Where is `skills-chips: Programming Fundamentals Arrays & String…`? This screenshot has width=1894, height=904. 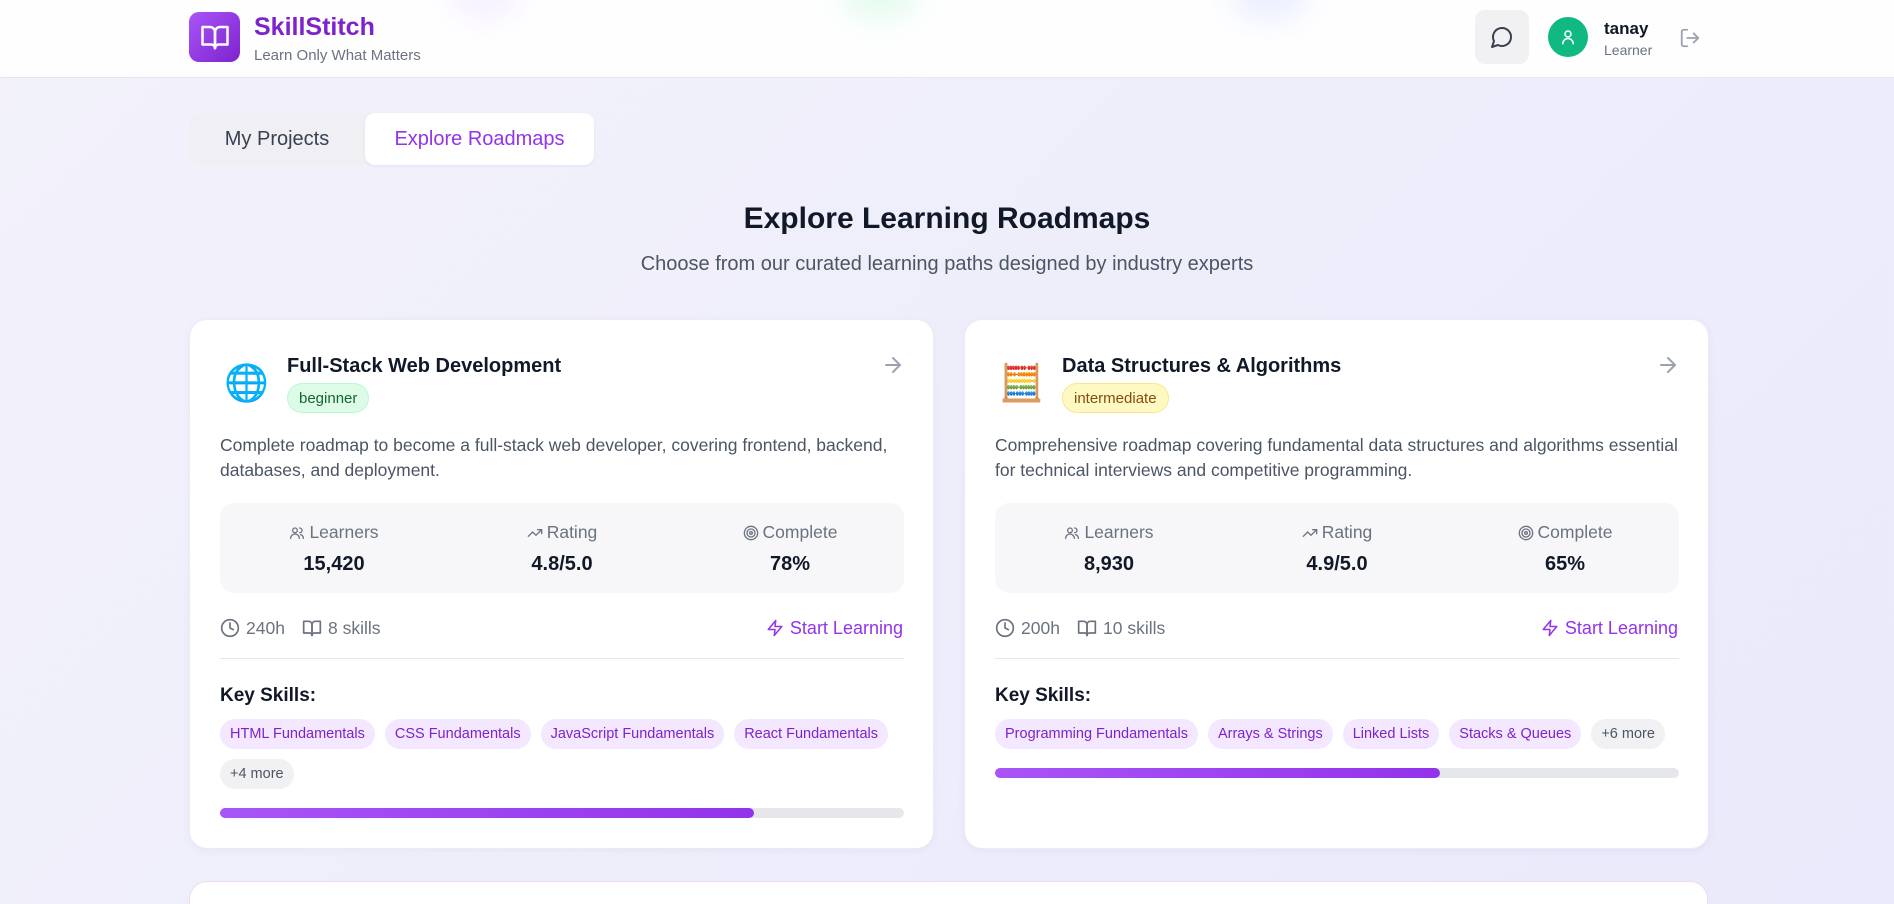 skills-chips: Programming Fundamentals Arrays & String… is located at coordinates (1340, 734).